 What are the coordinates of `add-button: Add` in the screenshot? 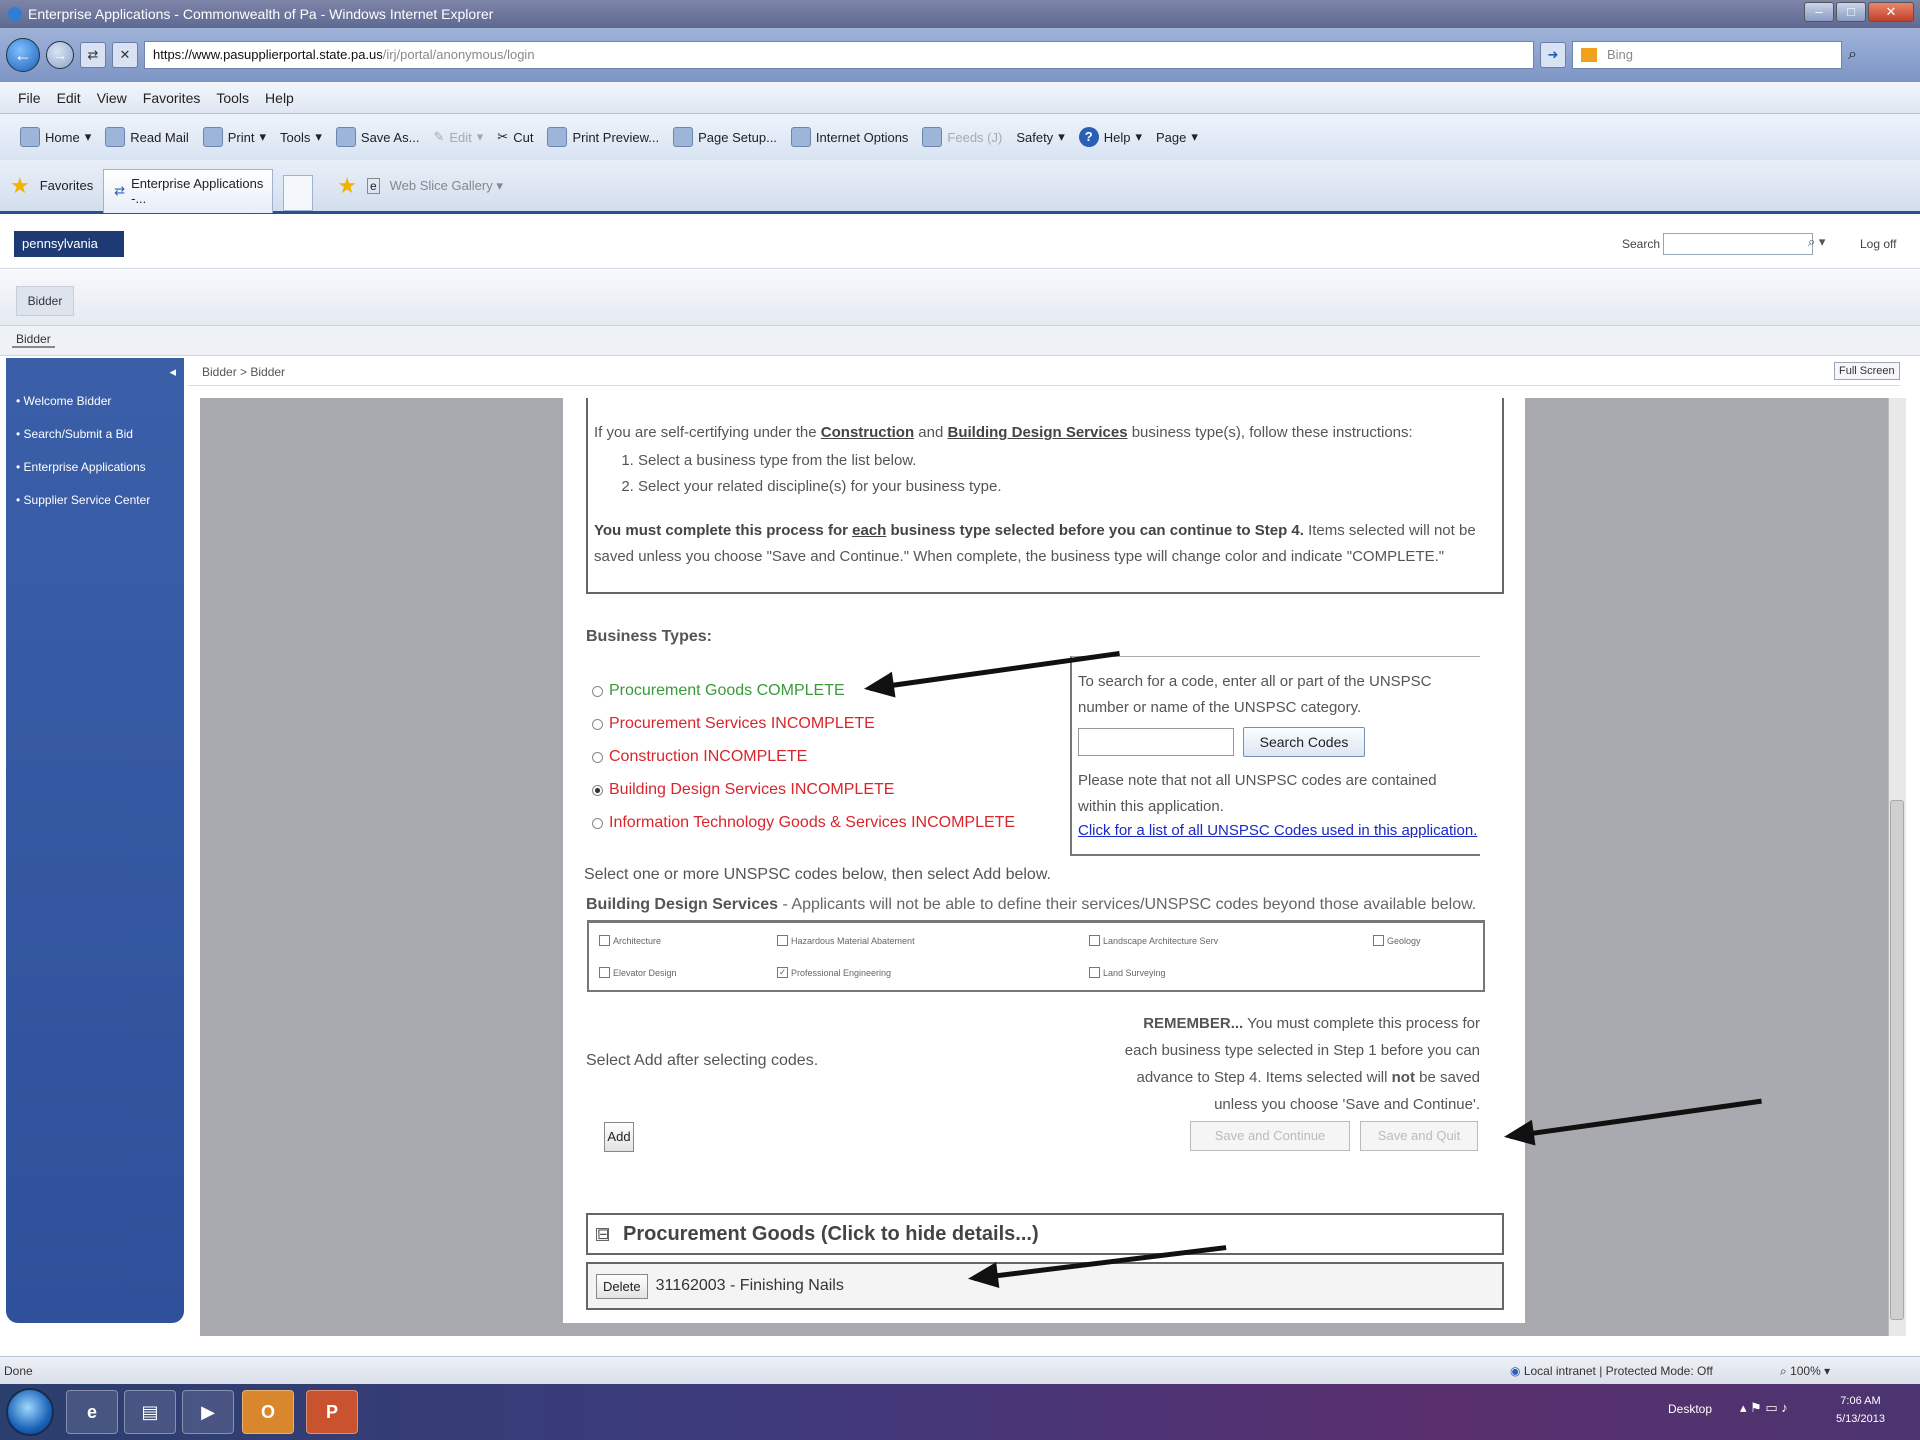 It's located at (619, 1137).